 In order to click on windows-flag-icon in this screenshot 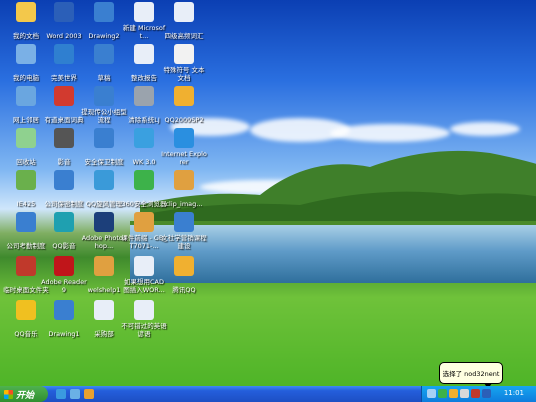, I will do `click(8, 394)`.